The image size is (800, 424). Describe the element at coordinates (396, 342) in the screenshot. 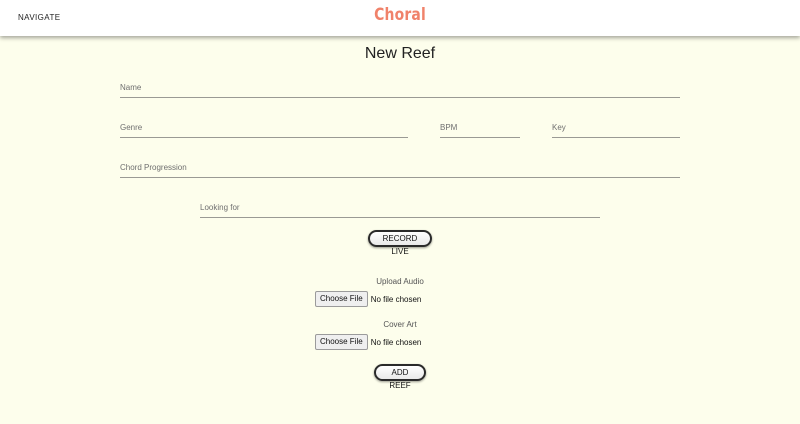

I see `cover-art-file-status: No file chosen` at that location.